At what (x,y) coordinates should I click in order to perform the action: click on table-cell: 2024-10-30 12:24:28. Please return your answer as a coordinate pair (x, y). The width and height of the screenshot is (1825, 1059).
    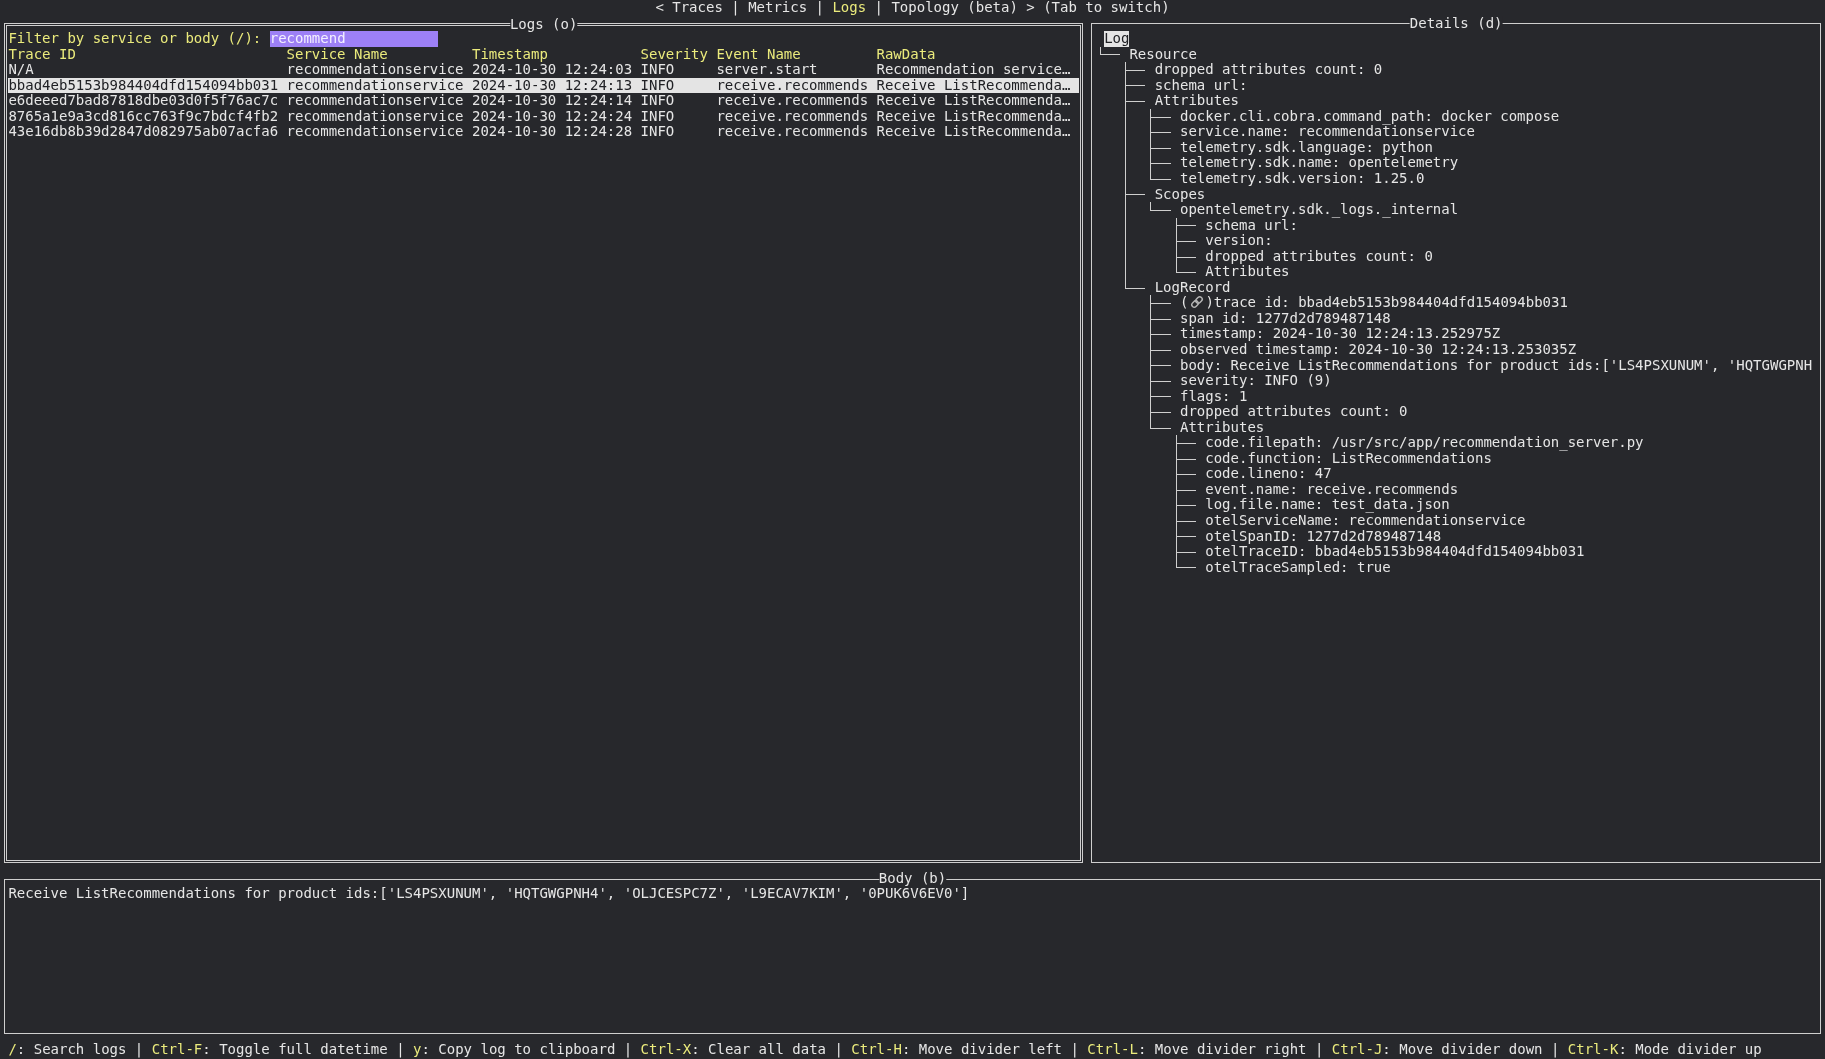
    Looking at the image, I should click on (552, 132).